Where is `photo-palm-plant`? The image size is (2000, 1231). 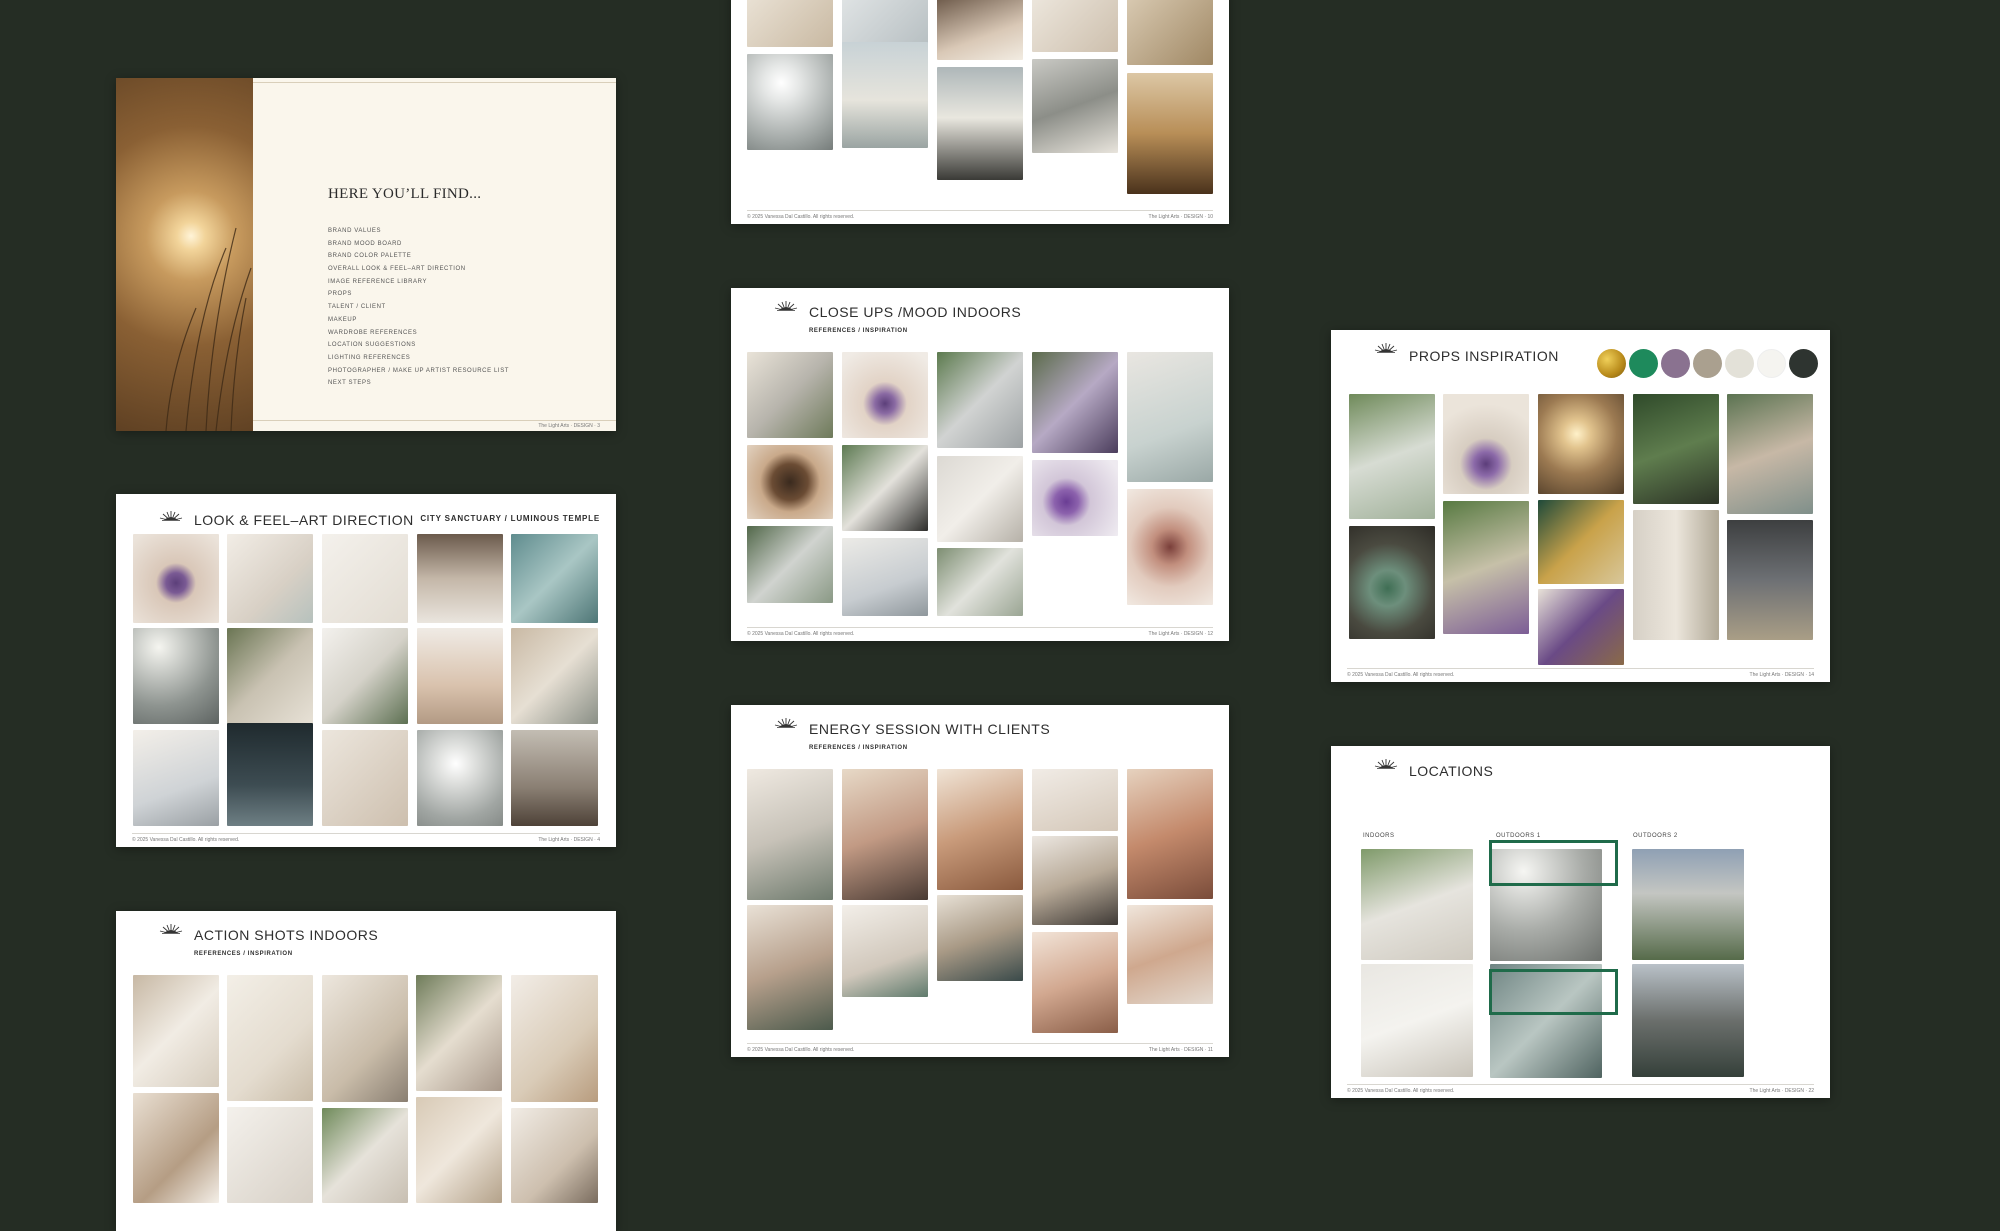 photo-palm-plant is located at coordinates (1676, 449).